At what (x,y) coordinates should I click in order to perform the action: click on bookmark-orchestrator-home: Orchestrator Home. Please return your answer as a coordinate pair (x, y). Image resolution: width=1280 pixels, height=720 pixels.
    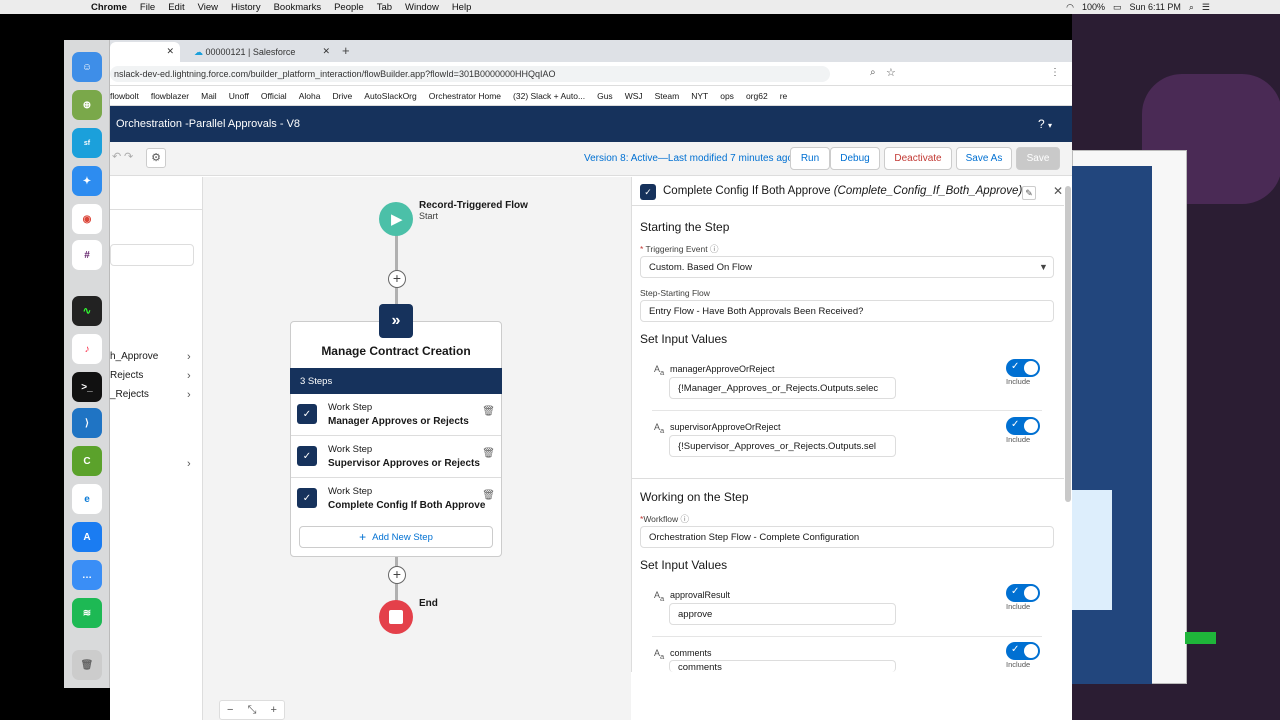
    Looking at the image, I should click on (465, 96).